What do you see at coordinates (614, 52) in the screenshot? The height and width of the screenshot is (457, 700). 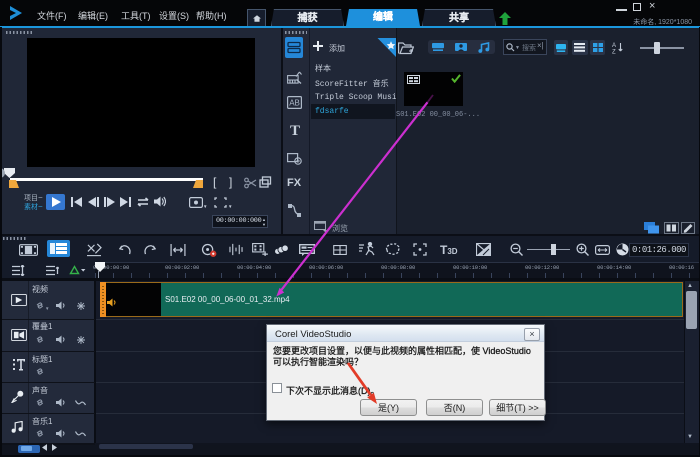 I see `svg-text: Z` at bounding box center [614, 52].